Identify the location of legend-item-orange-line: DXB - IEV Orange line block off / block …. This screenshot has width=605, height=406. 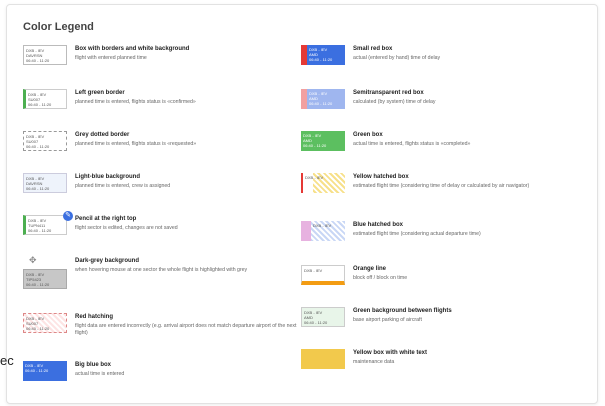
(446, 280).